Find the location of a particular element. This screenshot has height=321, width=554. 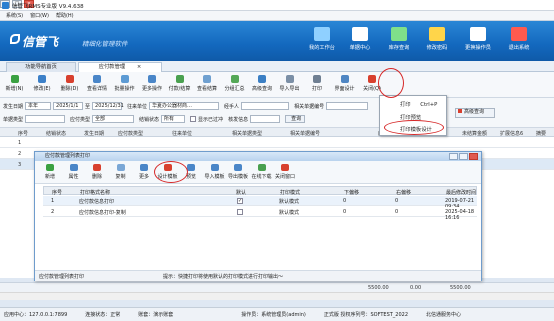

nav-item-4: 更换操作员 is located at coordinates (478, 43).